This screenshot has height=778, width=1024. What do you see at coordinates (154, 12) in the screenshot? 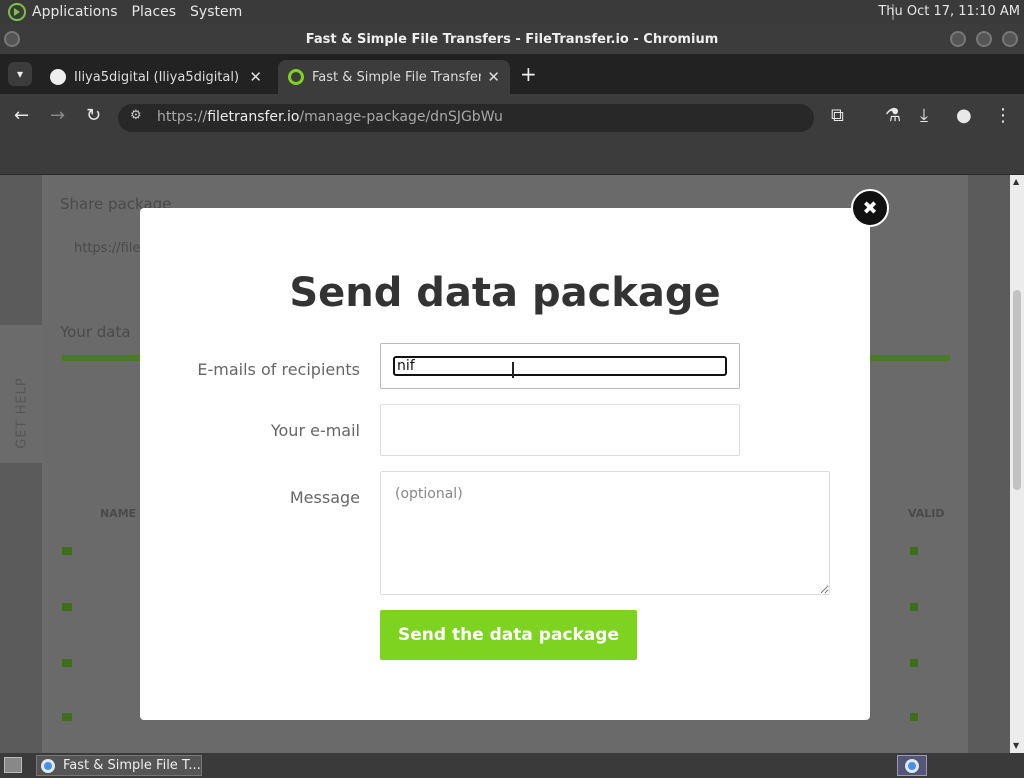
I see `menu-places: Places` at bounding box center [154, 12].